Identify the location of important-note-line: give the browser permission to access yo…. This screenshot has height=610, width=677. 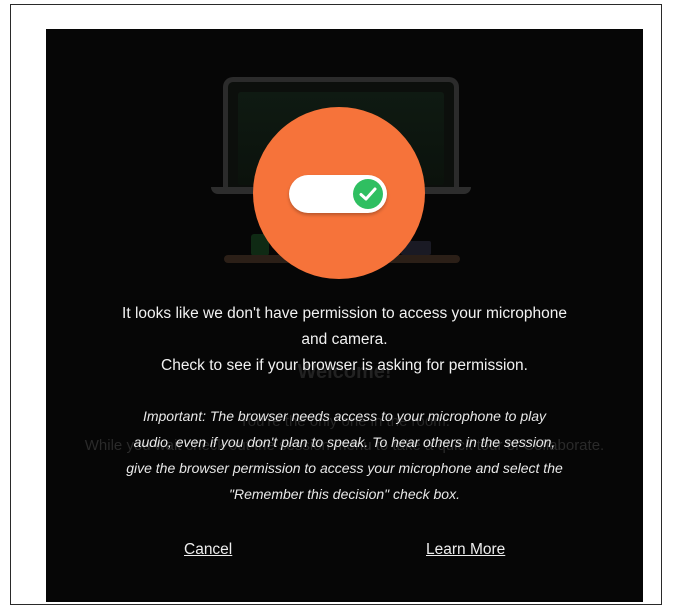
(344, 468).